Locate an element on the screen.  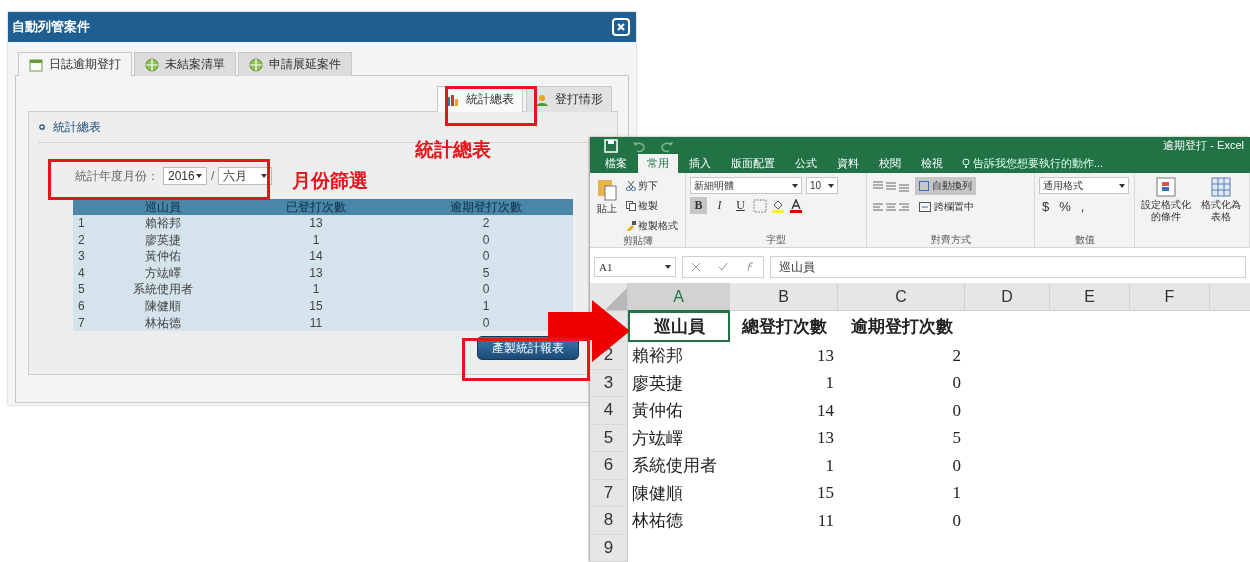
sheet-cell-text: 2 is located at coordinates (956, 355).